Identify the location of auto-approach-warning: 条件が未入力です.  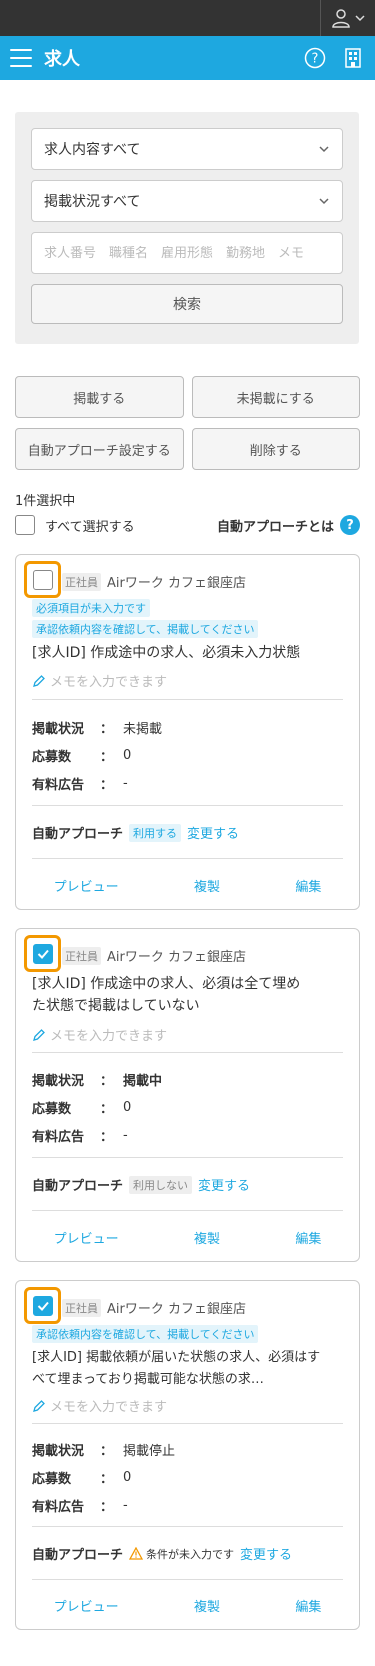
(181, 1554).